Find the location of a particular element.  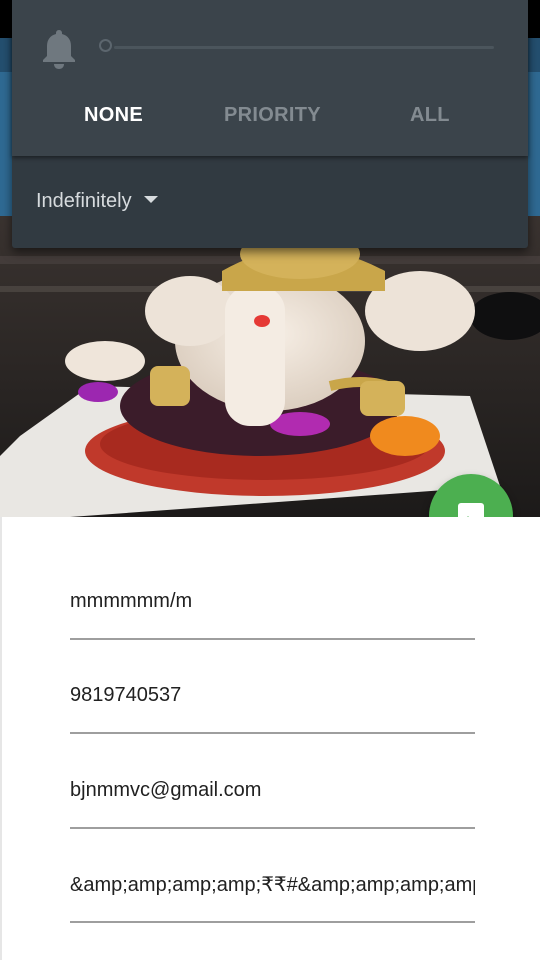

tab-all: ALL is located at coordinates (430, 119).